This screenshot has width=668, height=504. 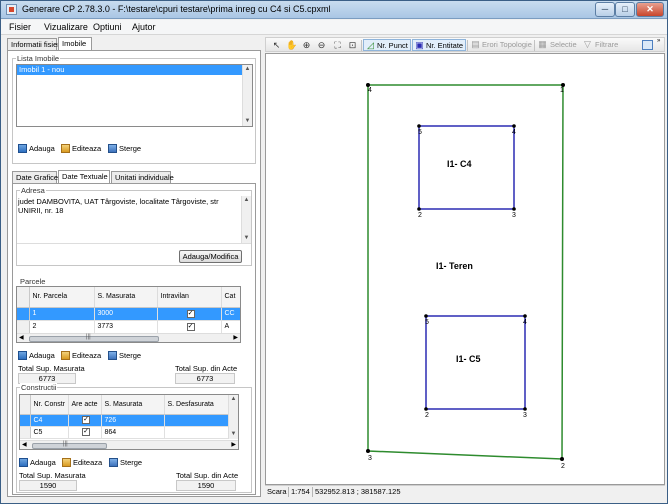 I want to click on col-cat: Cat, so click(x=230, y=297).